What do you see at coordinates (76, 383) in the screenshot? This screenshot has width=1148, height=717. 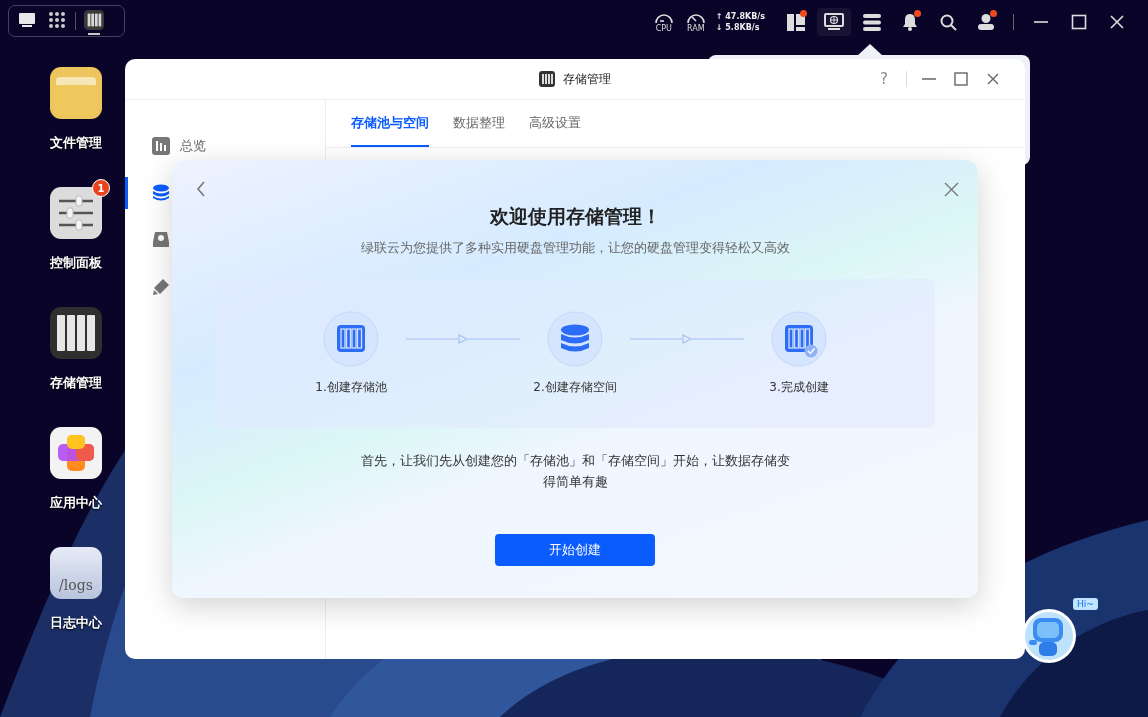 I see `app-label: 存储管理` at bounding box center [76, 383].